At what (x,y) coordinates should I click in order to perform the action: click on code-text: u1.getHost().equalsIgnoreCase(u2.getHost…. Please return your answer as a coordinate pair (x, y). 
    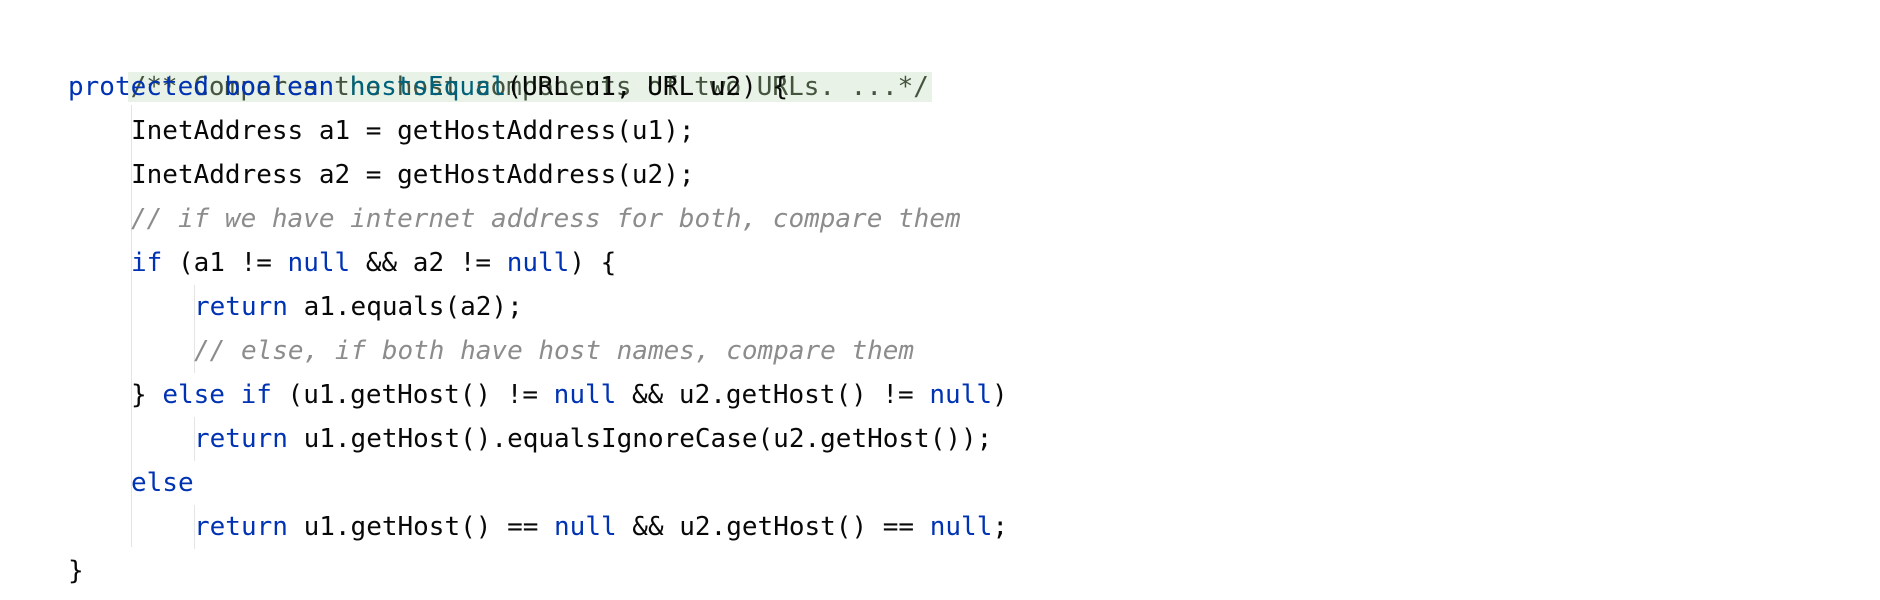
    Looking at the image, I should click on (640, 439).